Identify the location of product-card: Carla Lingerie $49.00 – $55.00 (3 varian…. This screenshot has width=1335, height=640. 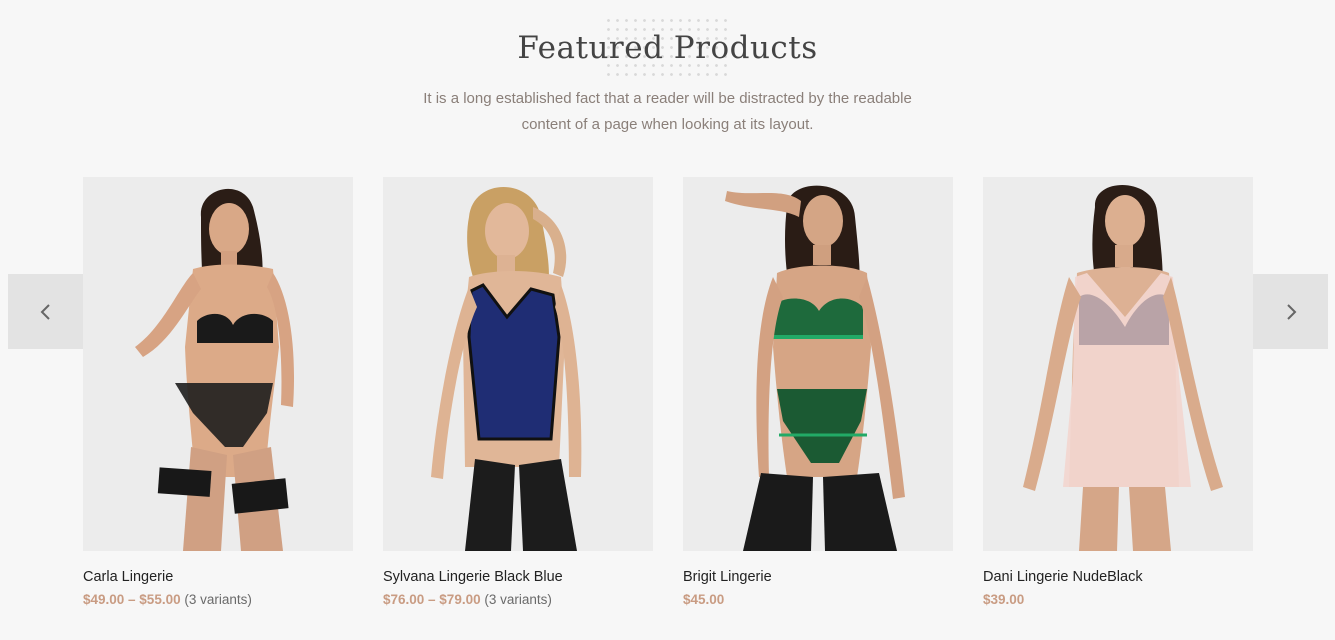
(218, 393).